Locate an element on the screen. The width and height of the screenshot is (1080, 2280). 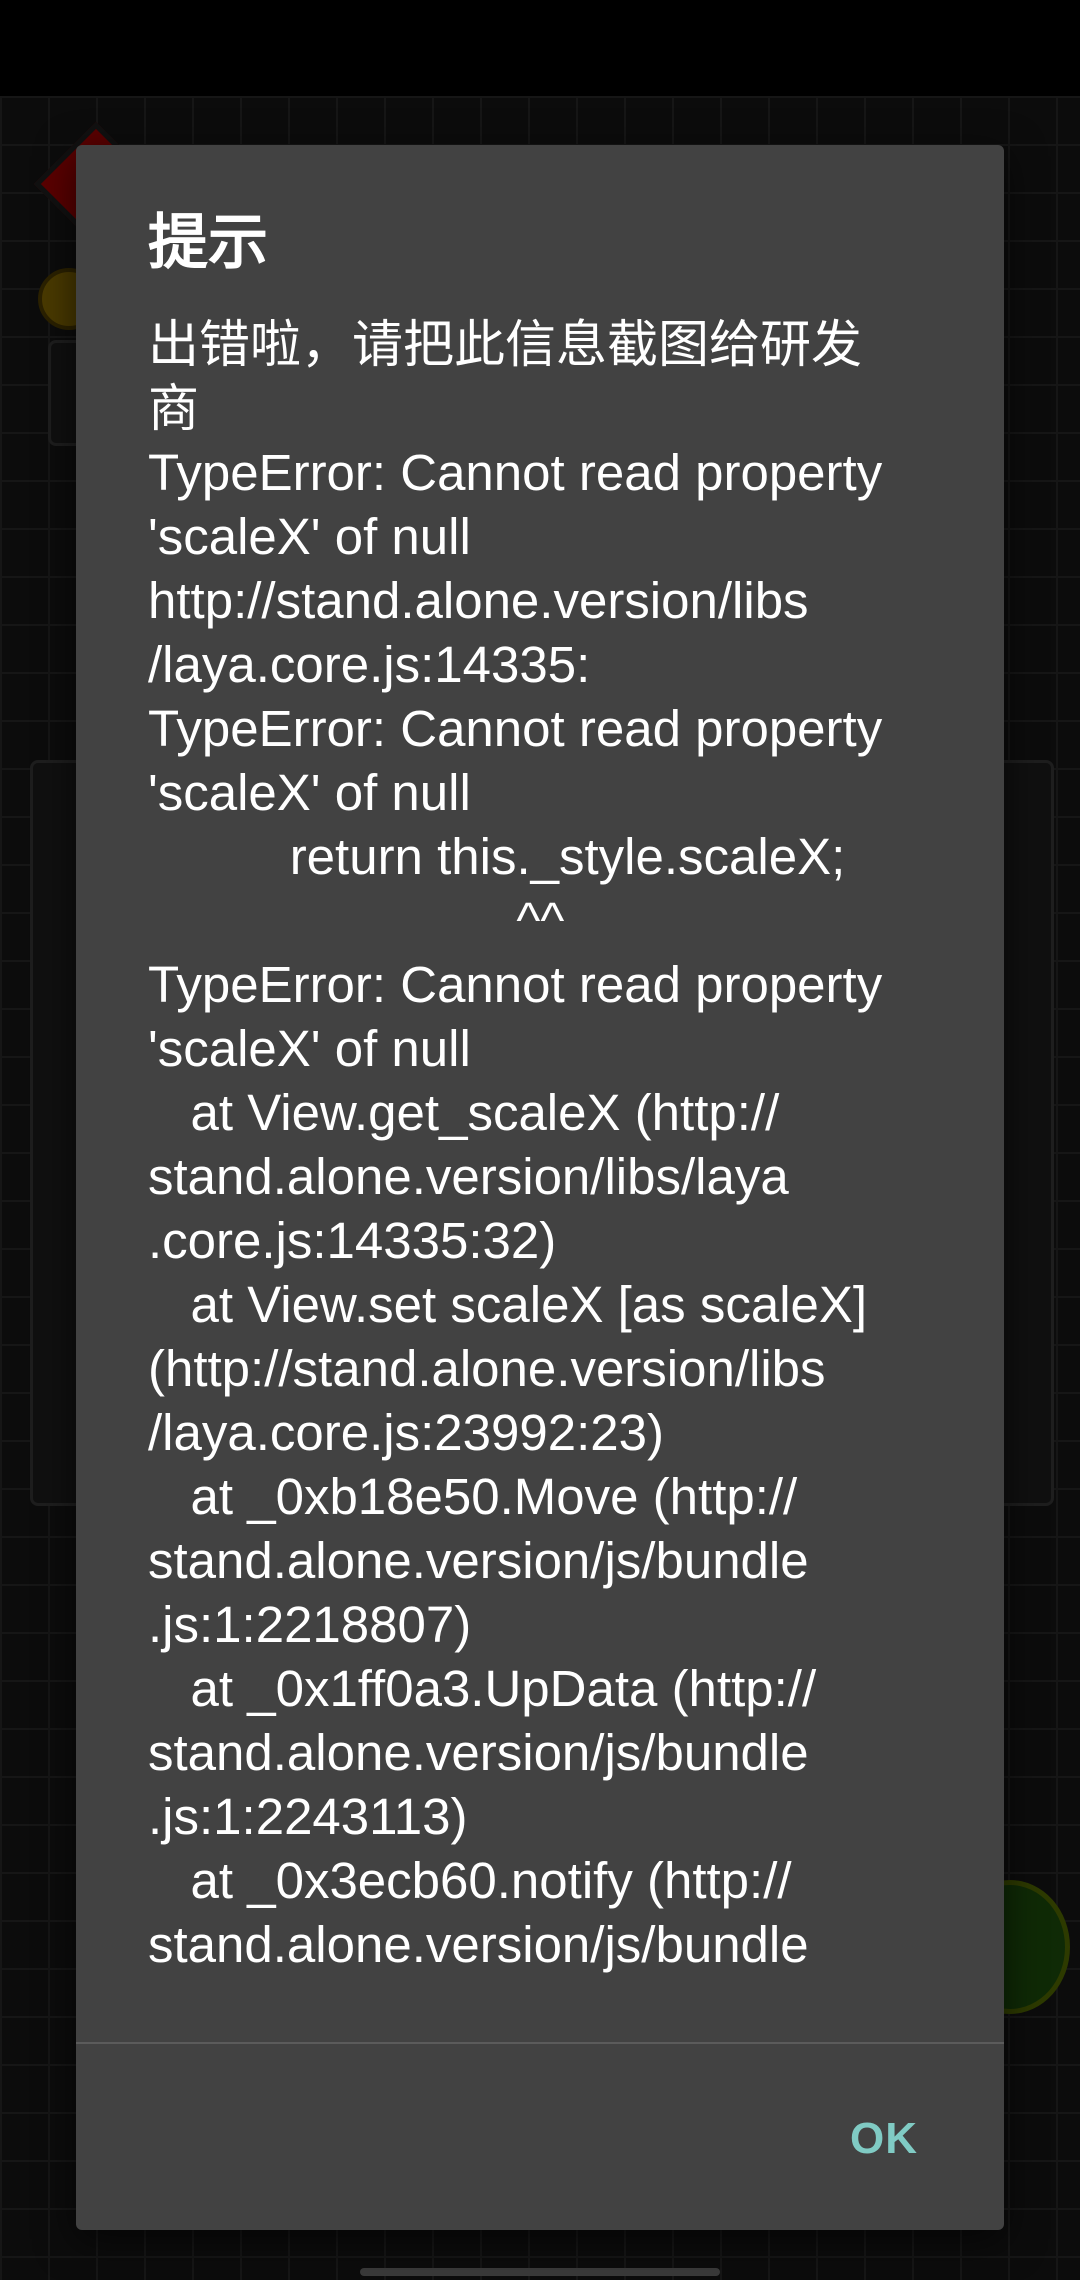
ok-button: OK is located at coordinates (884, 2139).